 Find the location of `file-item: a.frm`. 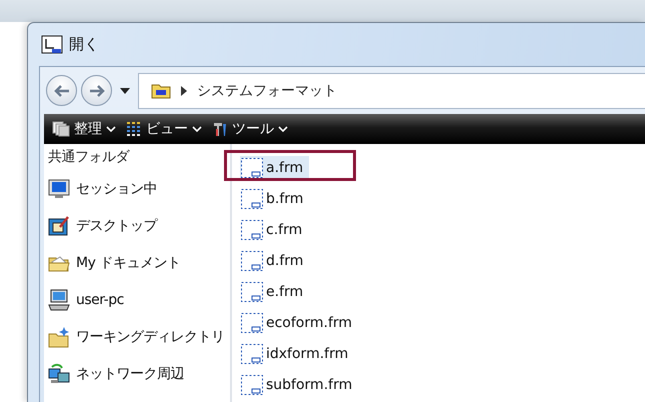

file-item: a.frm is located at coordinates (275, 168).